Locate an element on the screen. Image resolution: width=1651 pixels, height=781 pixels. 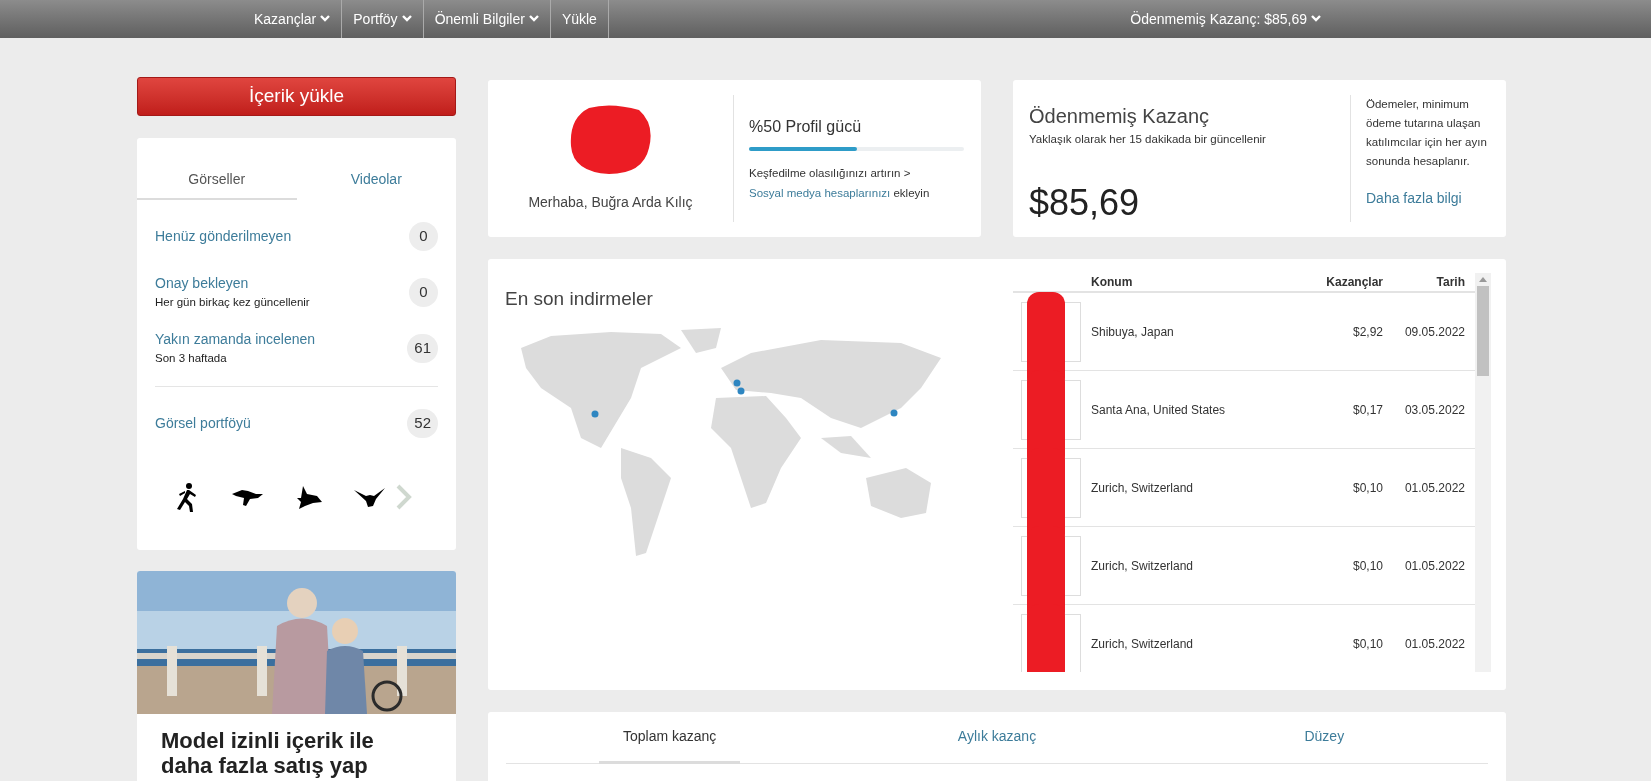
earnings-amount: $85,69 is located at coordinates (1085, 203).